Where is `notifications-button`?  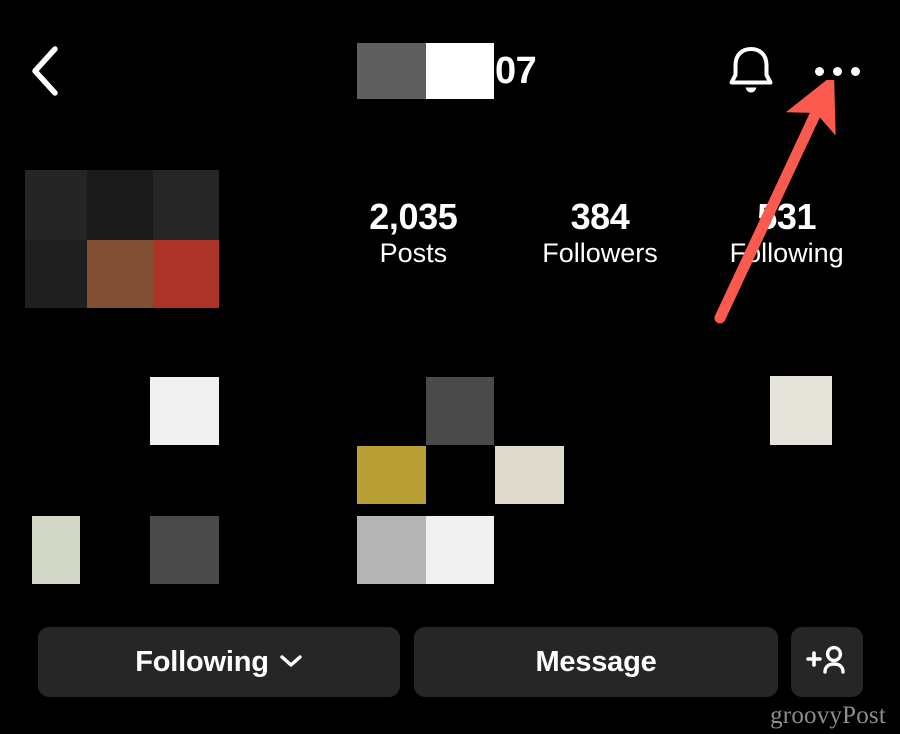 notifications-button is located at coordinates (751, 71).